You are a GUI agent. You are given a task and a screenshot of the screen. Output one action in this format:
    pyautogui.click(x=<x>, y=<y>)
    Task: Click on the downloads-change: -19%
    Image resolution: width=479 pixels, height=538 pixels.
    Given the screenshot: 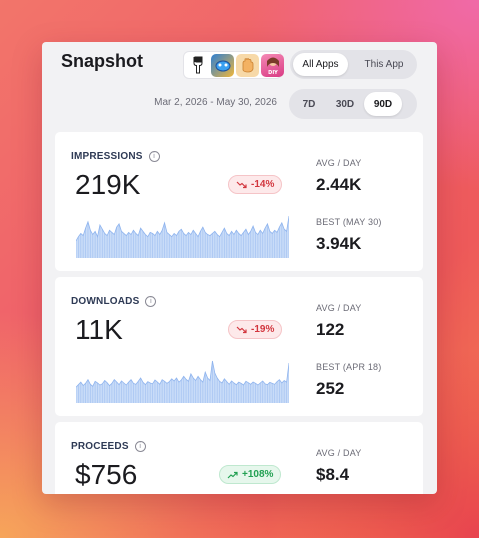 What is the action you would take?
    pyautogui.click(x=263, y=329)
    